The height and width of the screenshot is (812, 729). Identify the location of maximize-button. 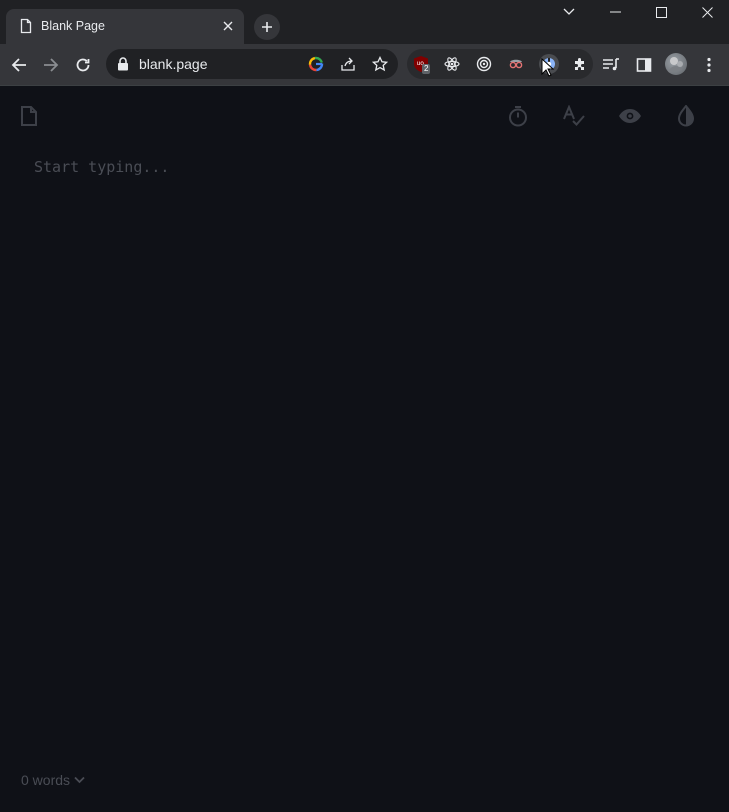
(661, 12).